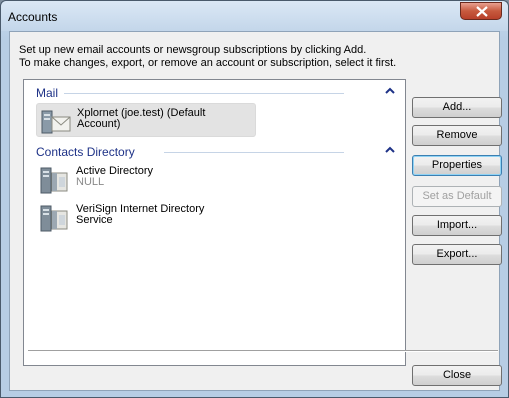  What do you see at coordinates (457, 375) in the screenshot?
I see `close-button: Close` at bounding box center [457, 375].